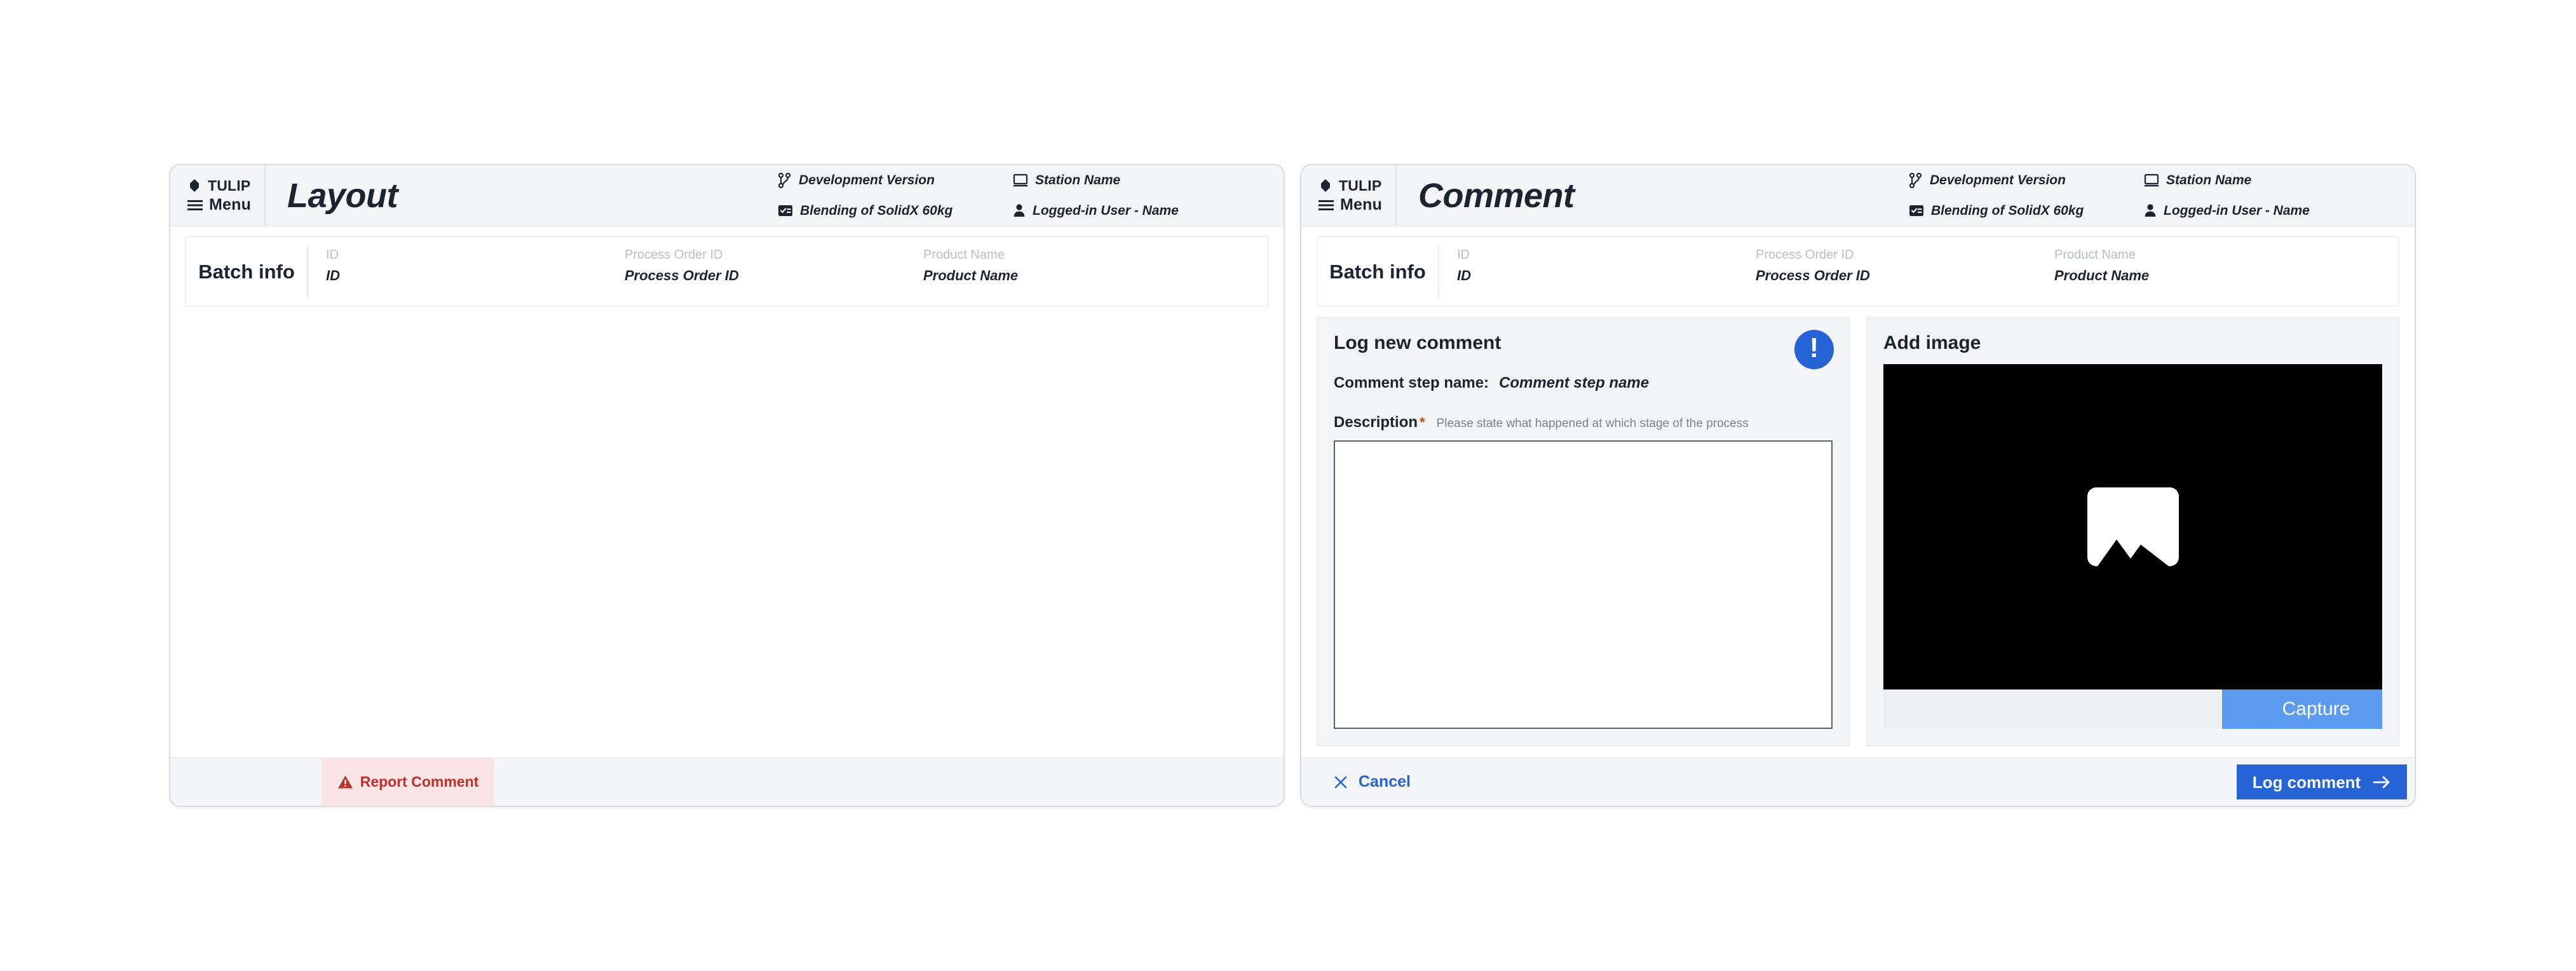 The width and height of the screenshot is (2576, 971). Describe the element at coordinates (1653, 195) in the screenshot. I see `page-title-wrap: Comment` at that location.